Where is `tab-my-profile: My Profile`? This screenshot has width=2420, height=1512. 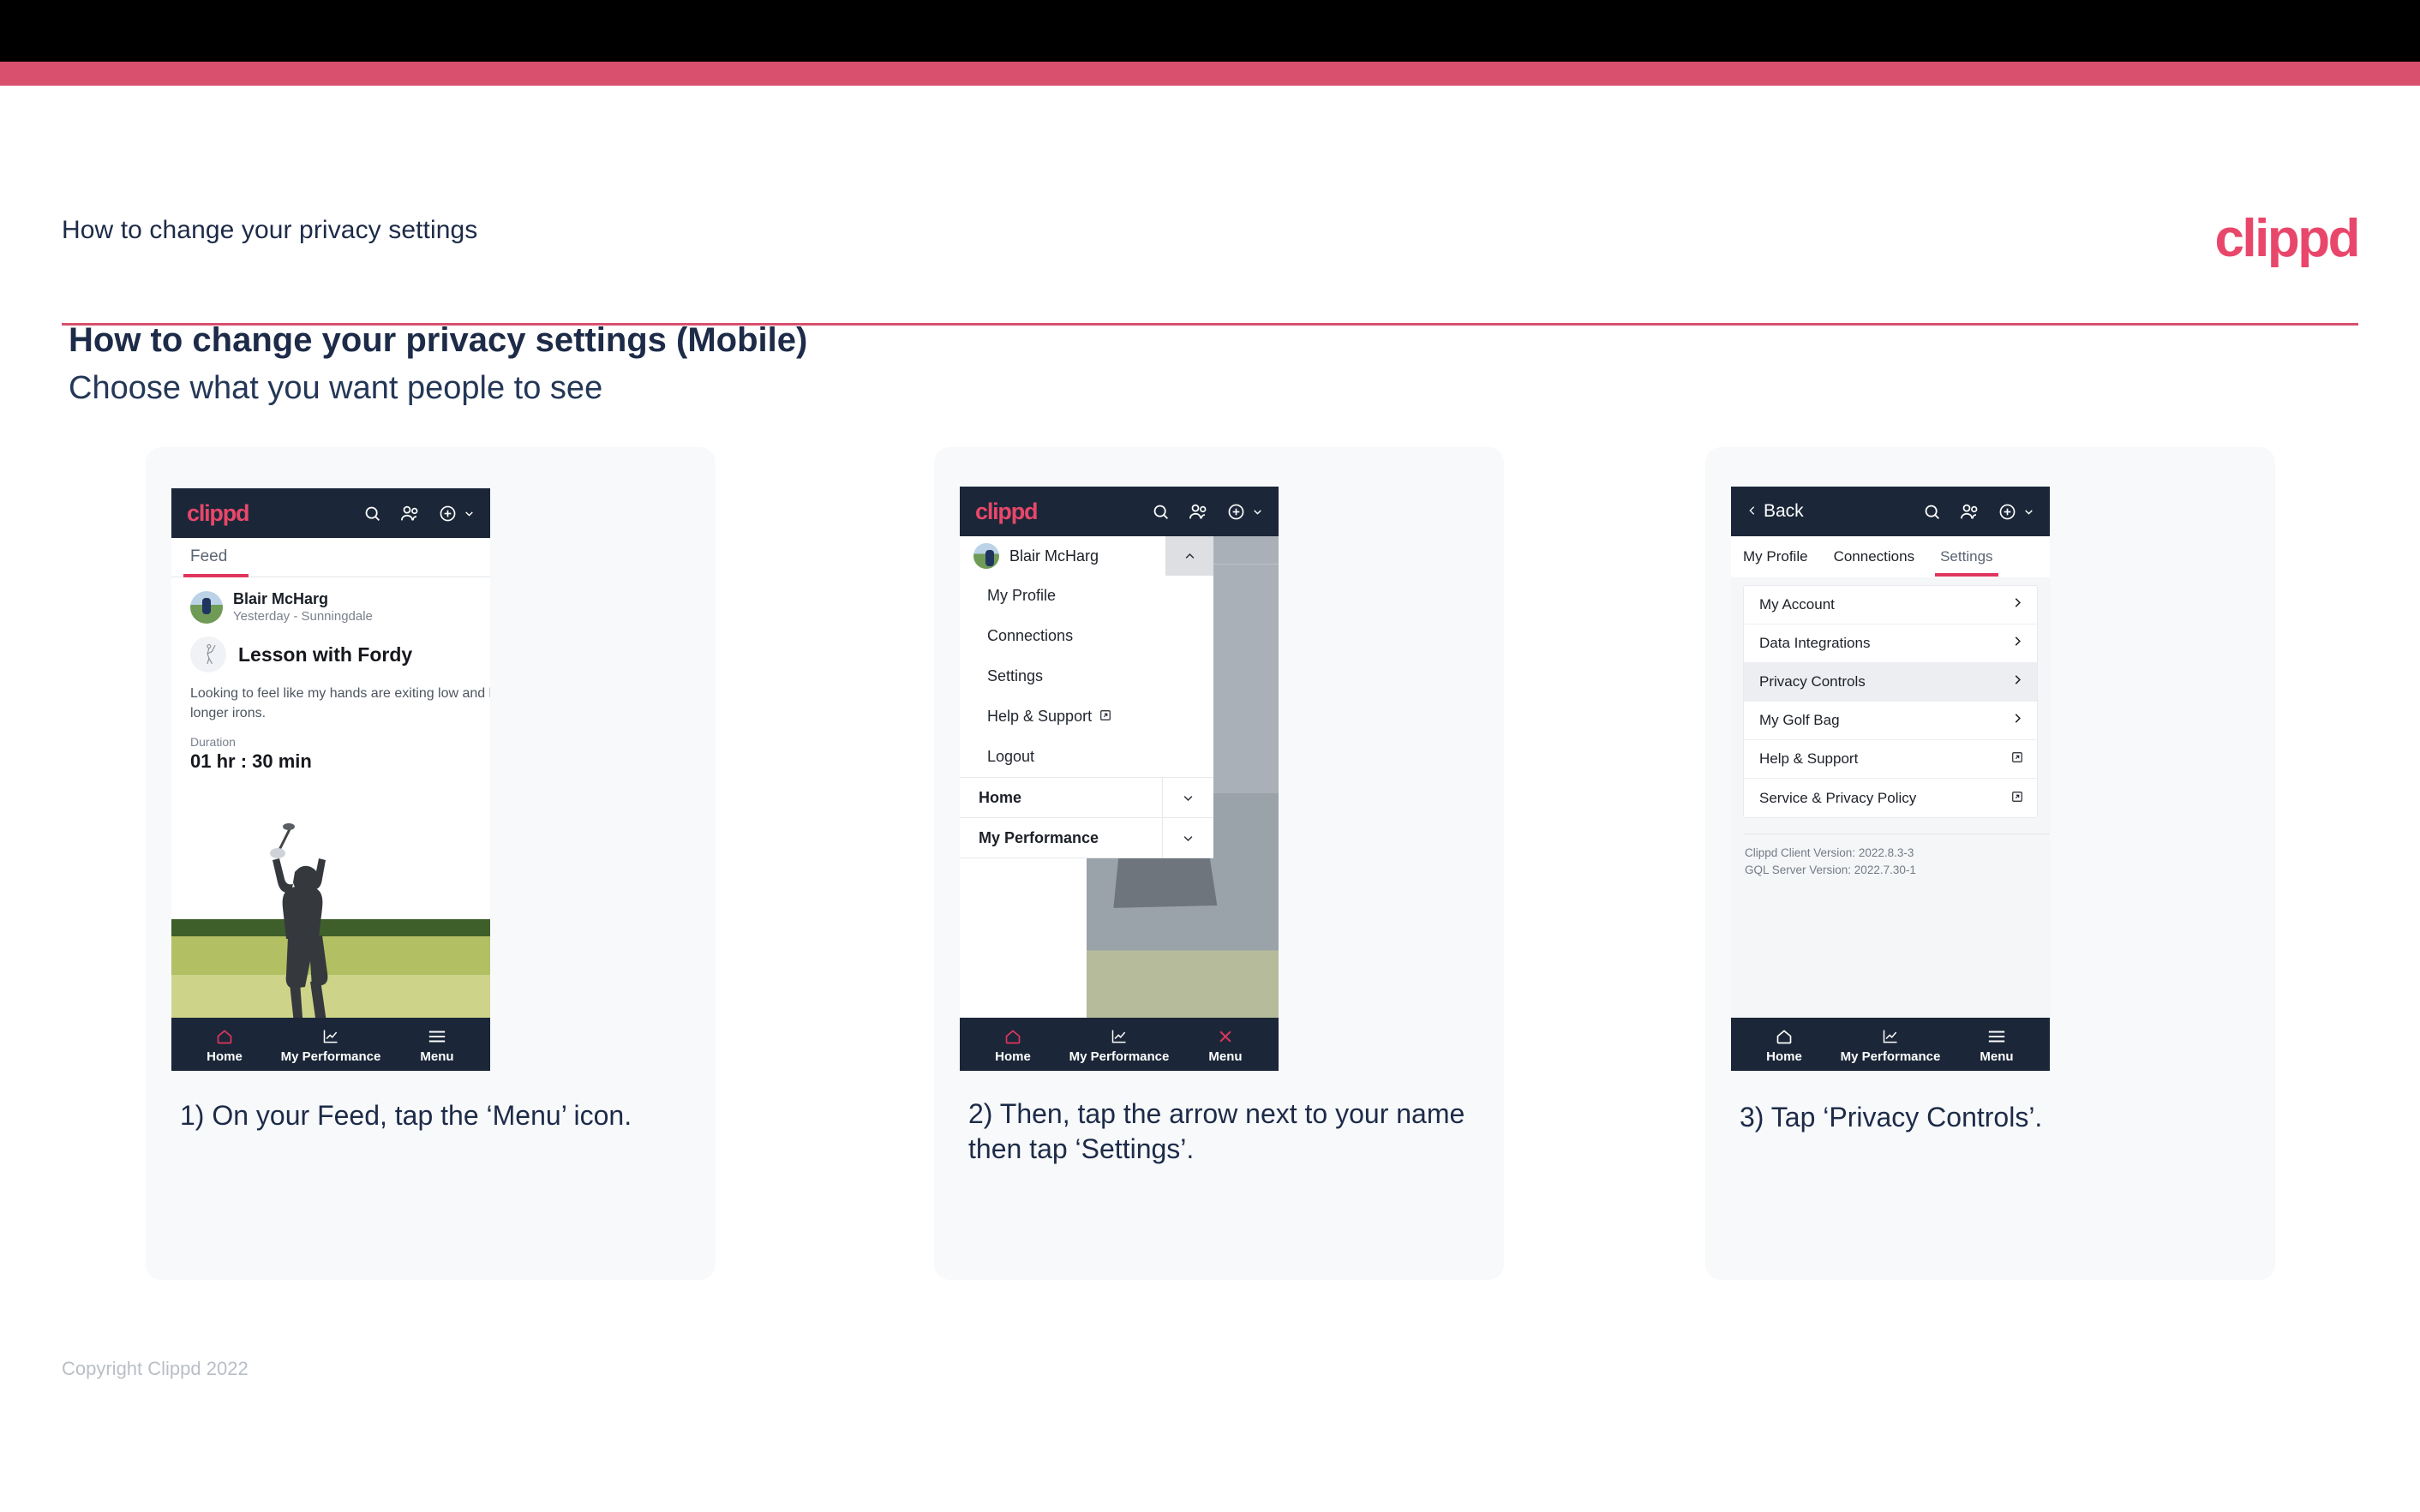 tab-my-profile: My Profile is located at coordinates (1776, 556).